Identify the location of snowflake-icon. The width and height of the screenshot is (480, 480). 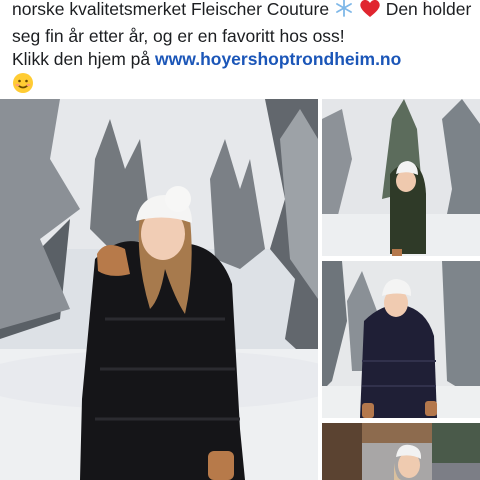
(344, 12).